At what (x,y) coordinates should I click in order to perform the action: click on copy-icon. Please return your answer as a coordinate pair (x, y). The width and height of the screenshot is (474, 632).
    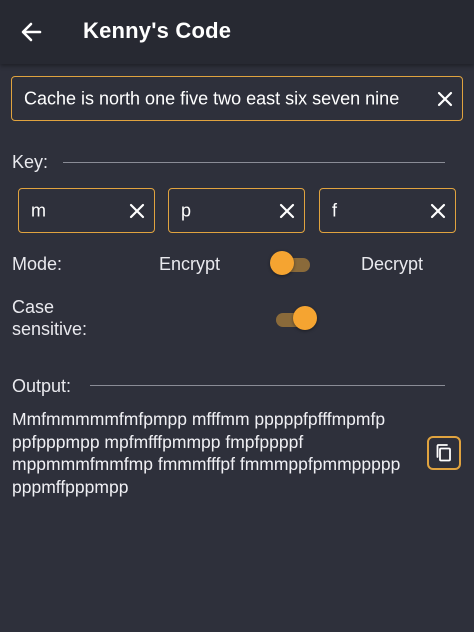
    Looking at the image, I should click on (443, 453).